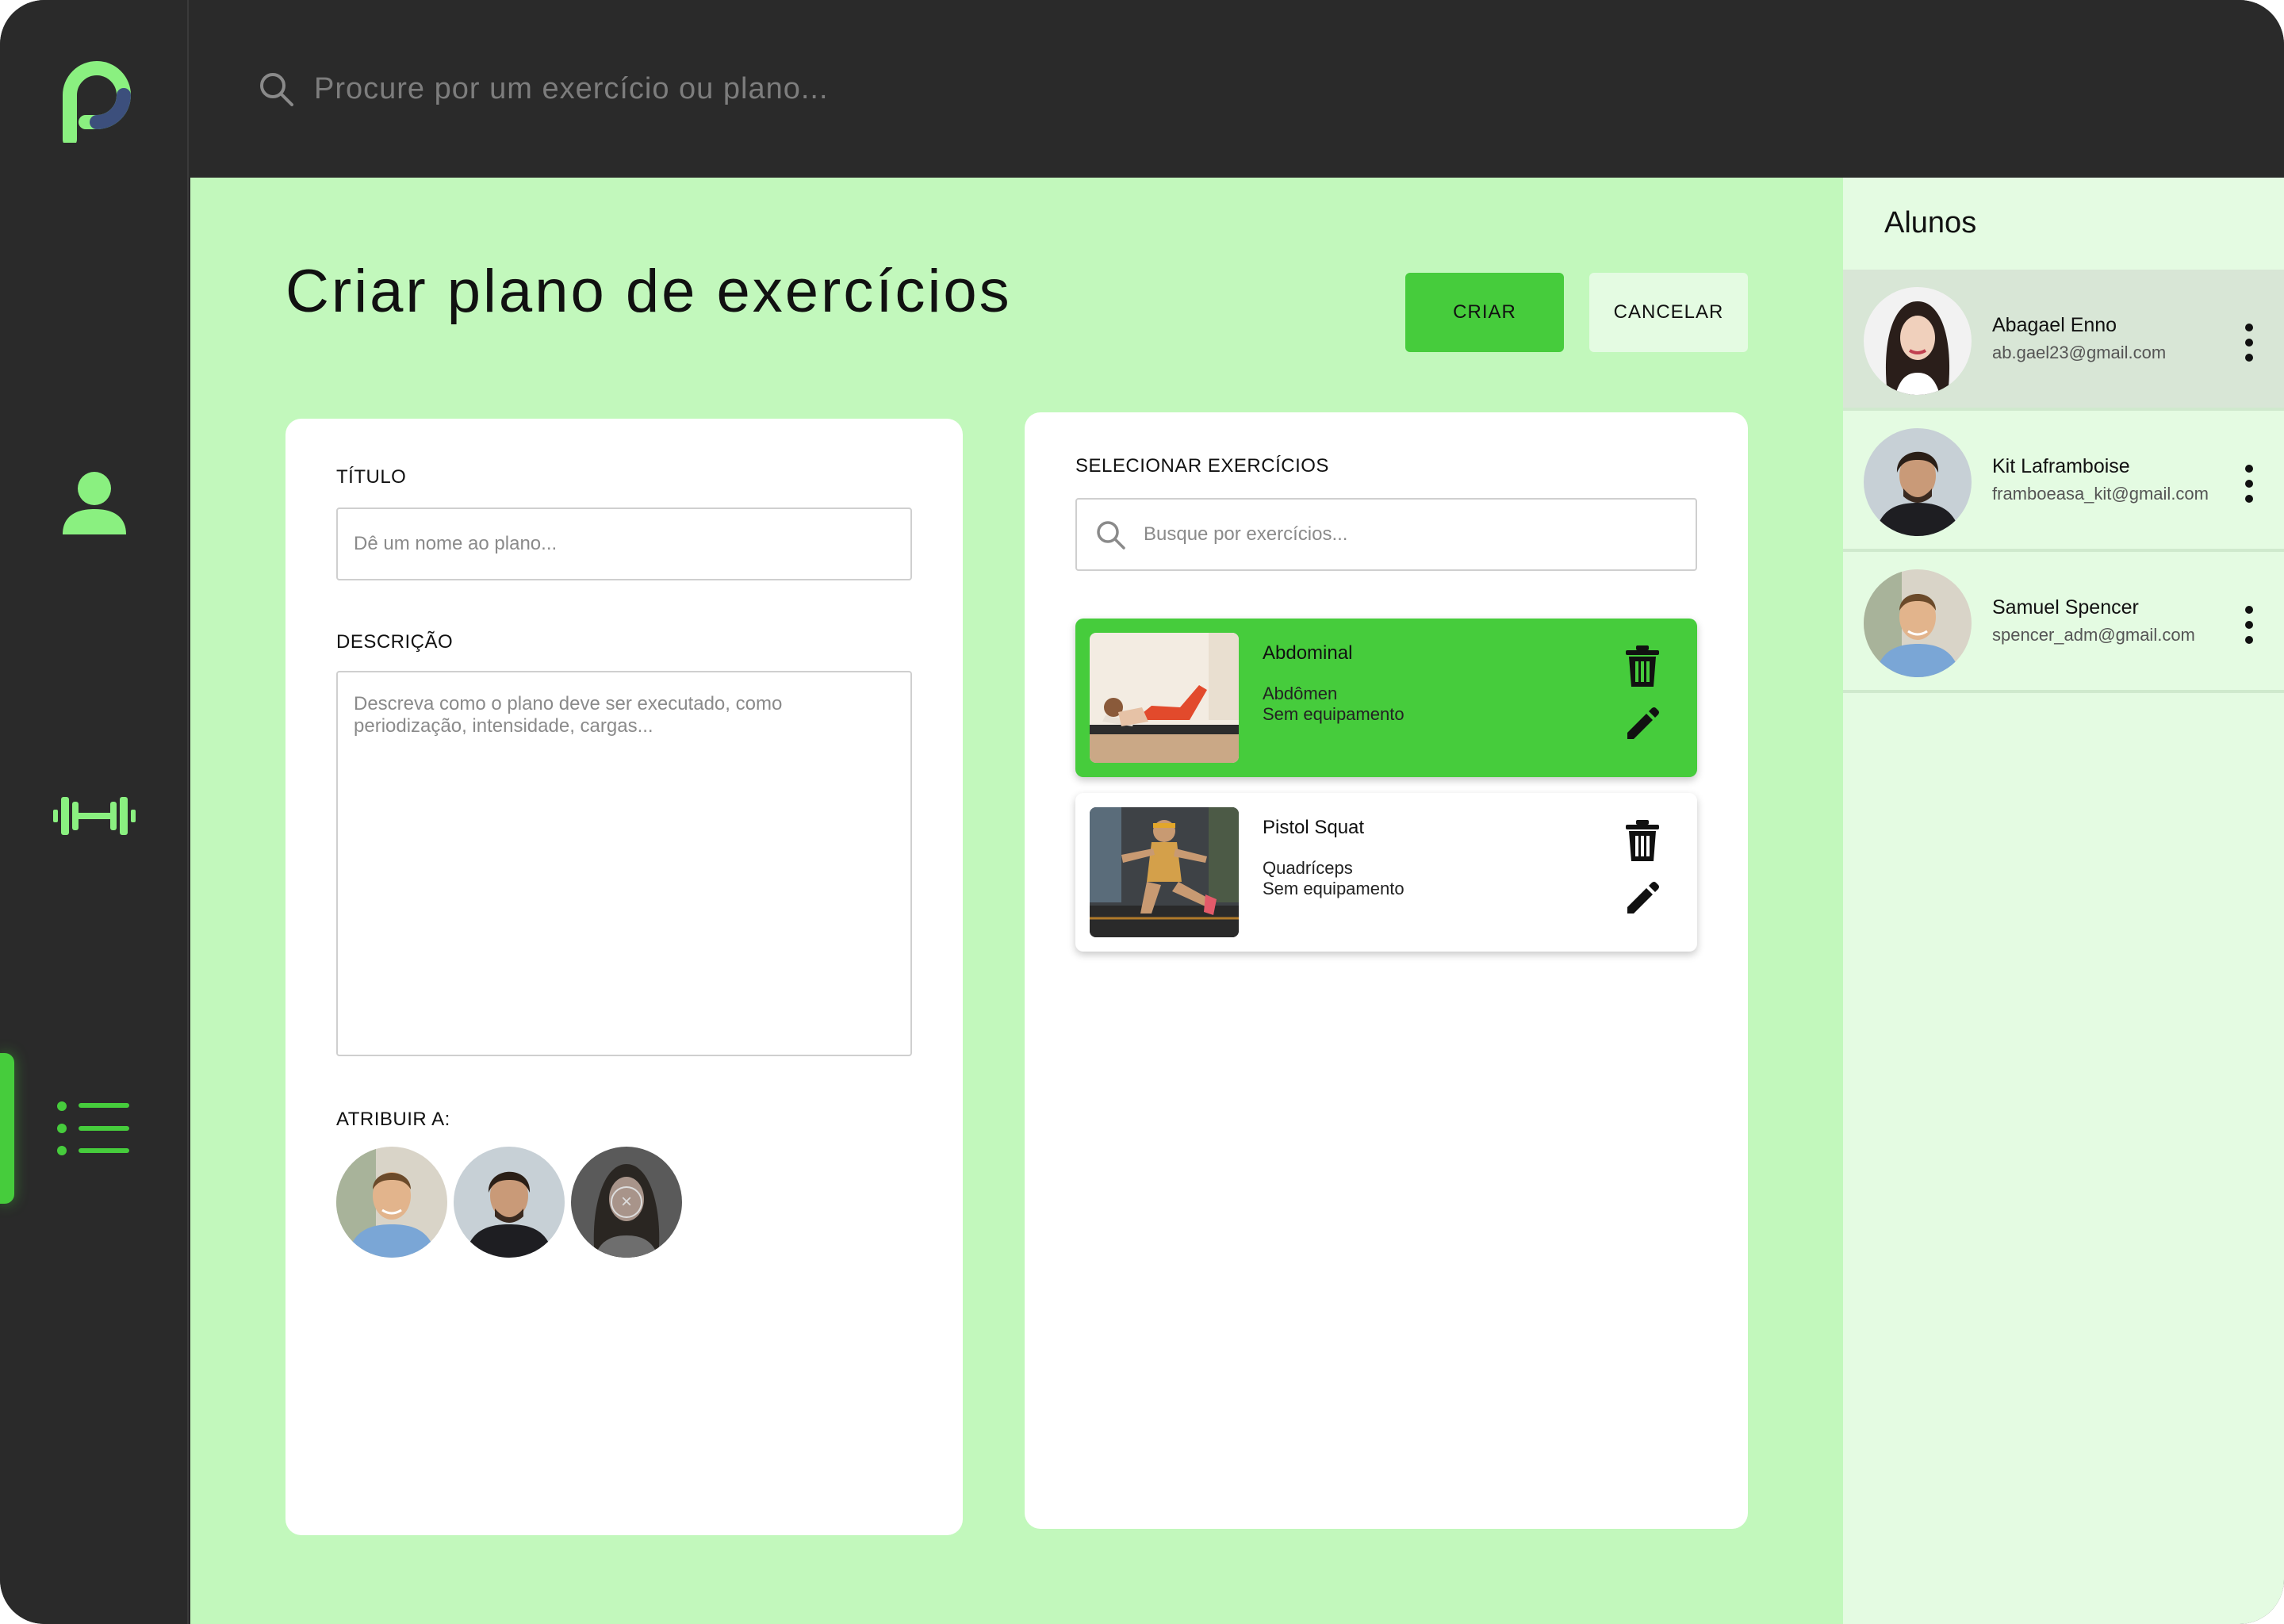  Describe the element at coordinates (1930, 222) in the screenshot. I see `students-title: Alunos` at that location.